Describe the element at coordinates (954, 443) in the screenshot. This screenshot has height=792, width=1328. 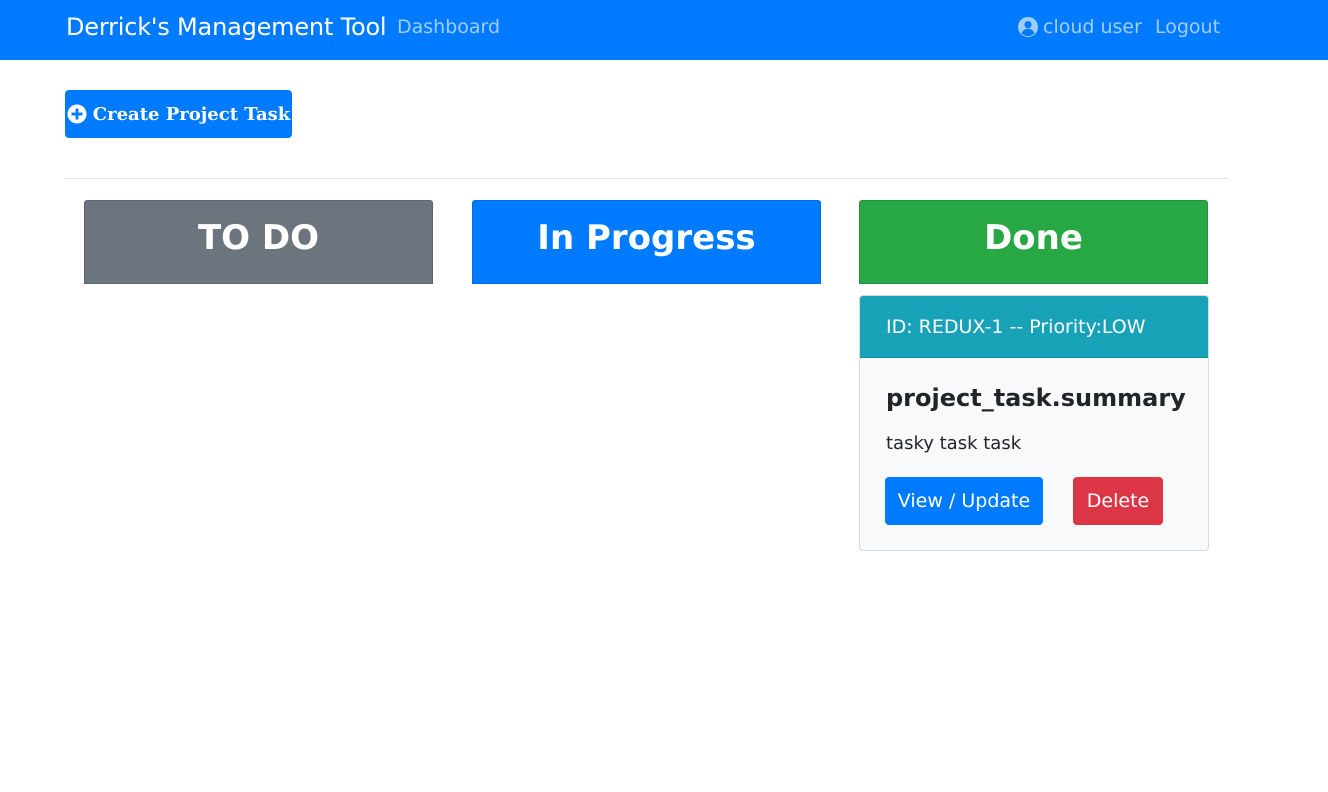
I see `task-description: tasky task task` at that location.